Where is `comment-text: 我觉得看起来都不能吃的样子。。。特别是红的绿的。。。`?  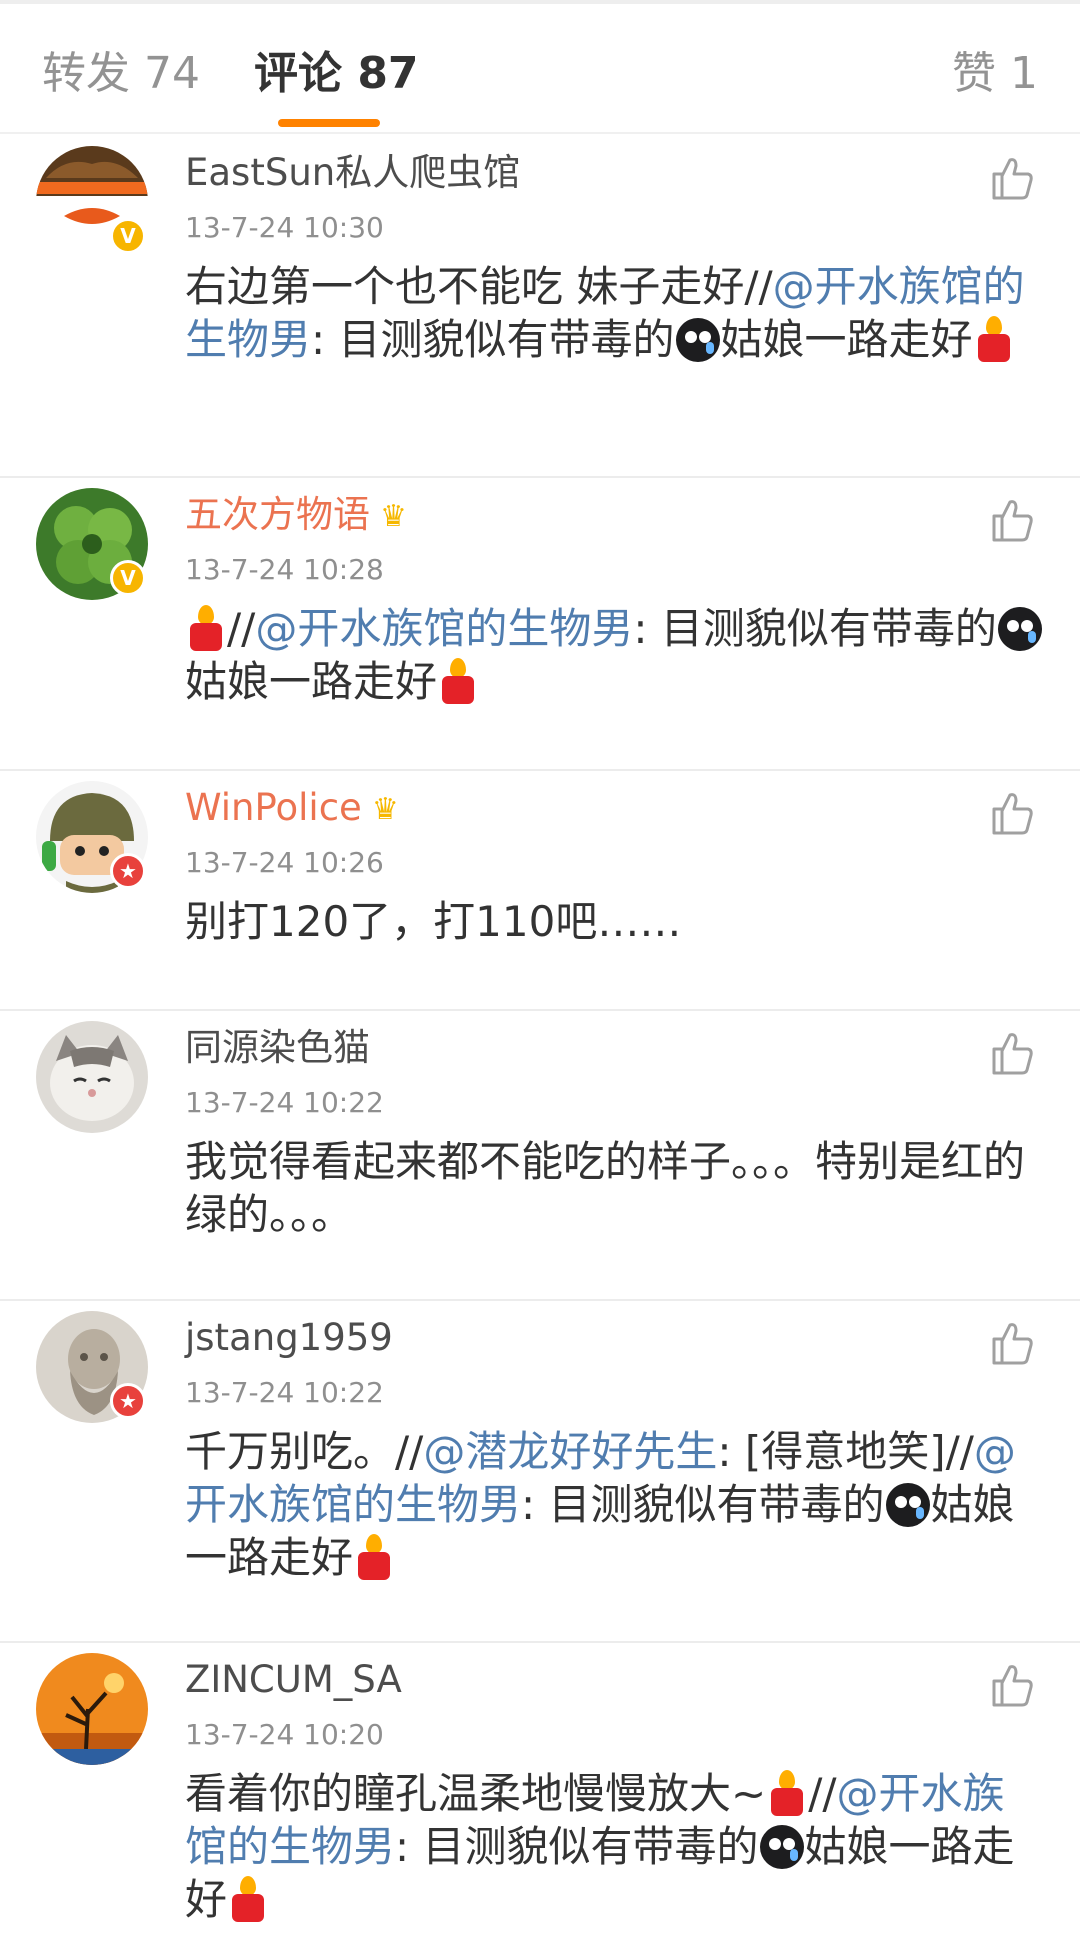 comment-text: 我觉得看起来都不能吃的样子。。。特别是红的绿的。。。 is located at coordinates (614, 1188).